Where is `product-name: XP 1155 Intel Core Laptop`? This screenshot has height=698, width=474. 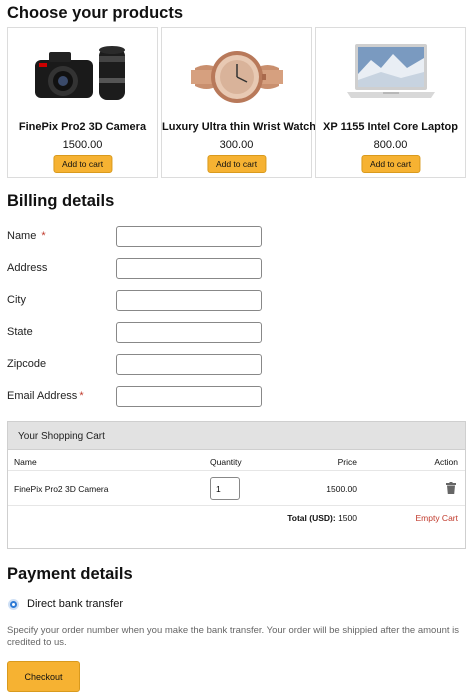
product-name: XP 1155 Intel Core Laptop is located at coordinates (390, 127).